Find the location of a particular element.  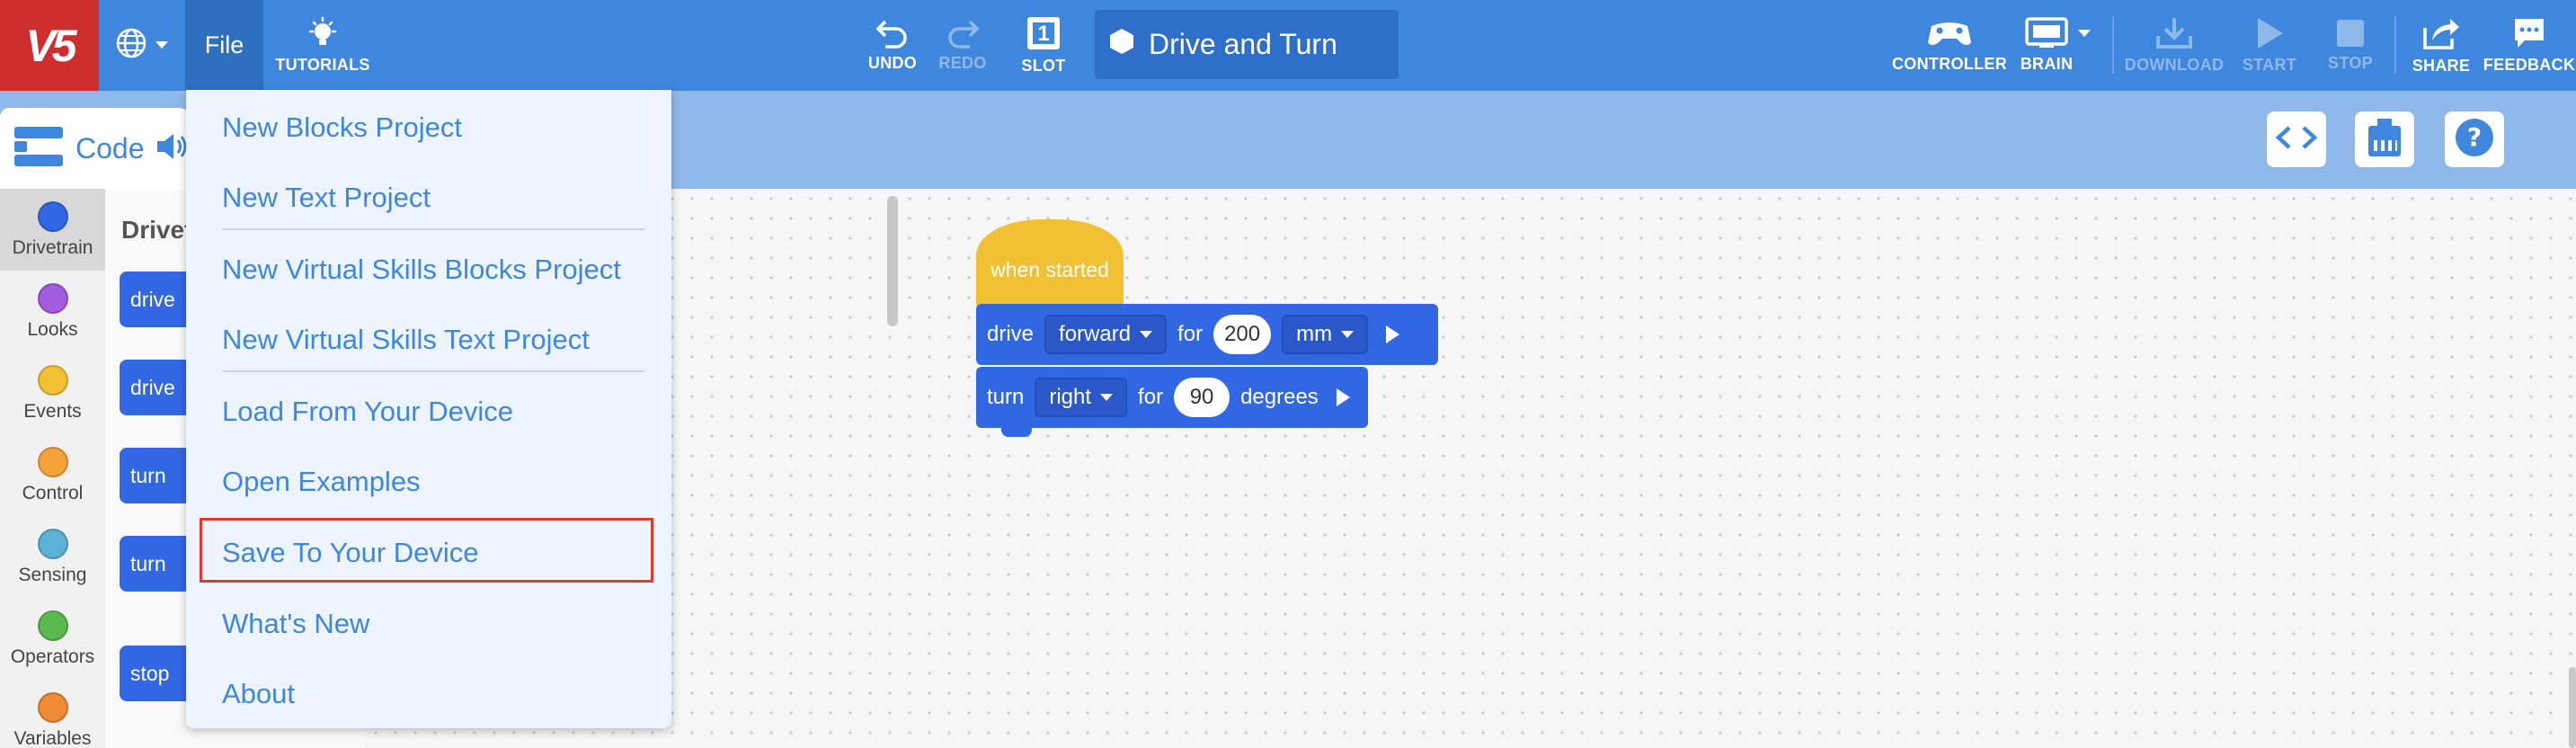

brain-label: BRAIN is located at coordinates (2047, 64).